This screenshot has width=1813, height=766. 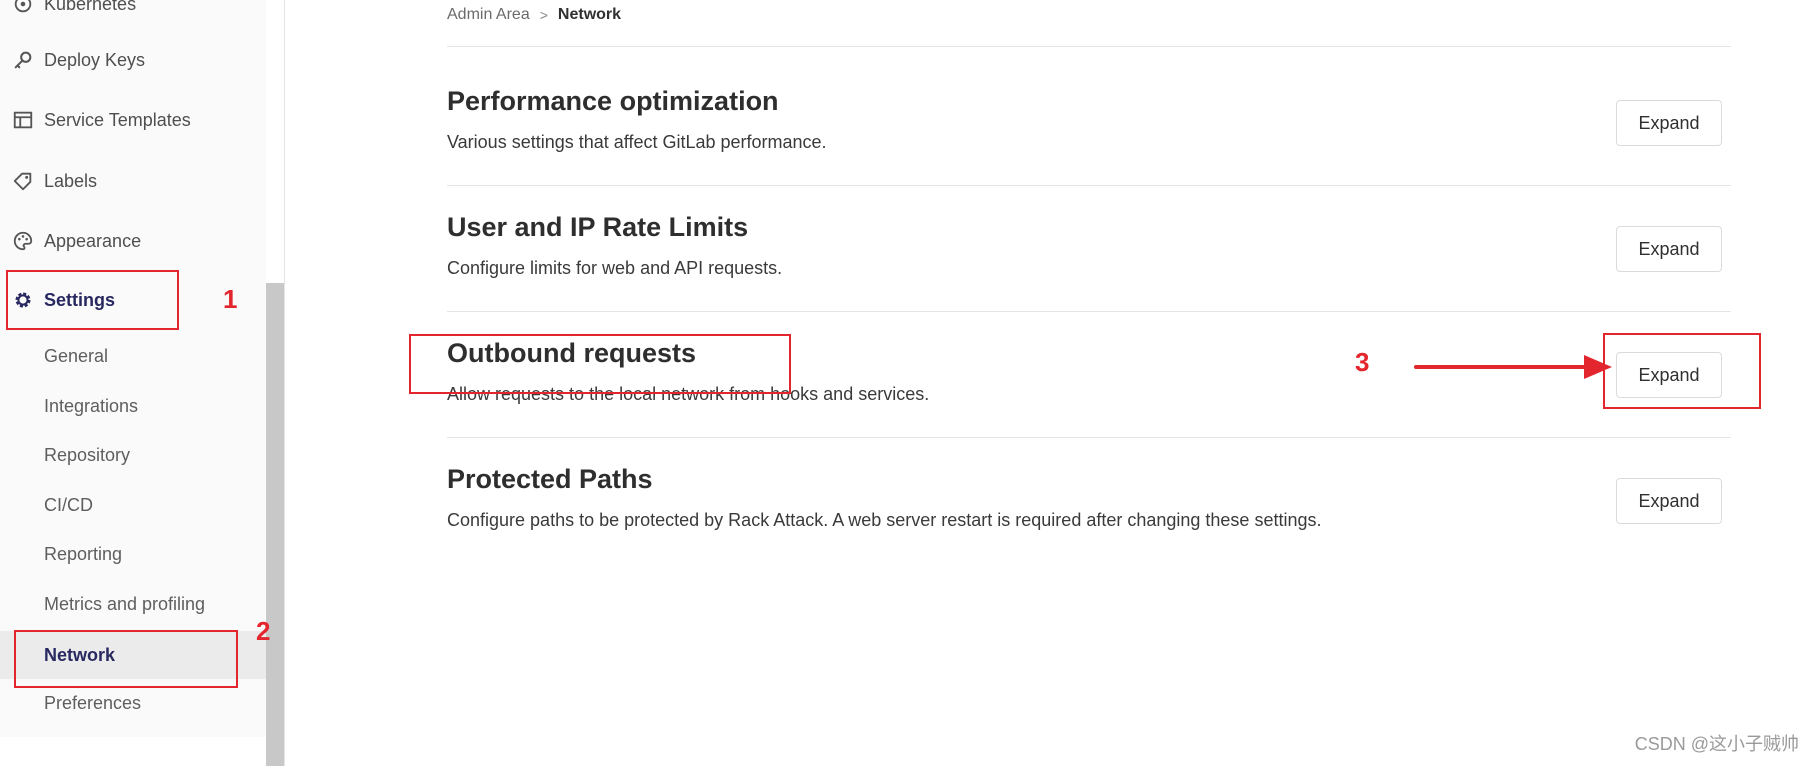 What do you see at coordinates (95, 59) in the screenshot?
I see `sidebar-item-label: Deploy Keys` at bounding box center [95, 59].